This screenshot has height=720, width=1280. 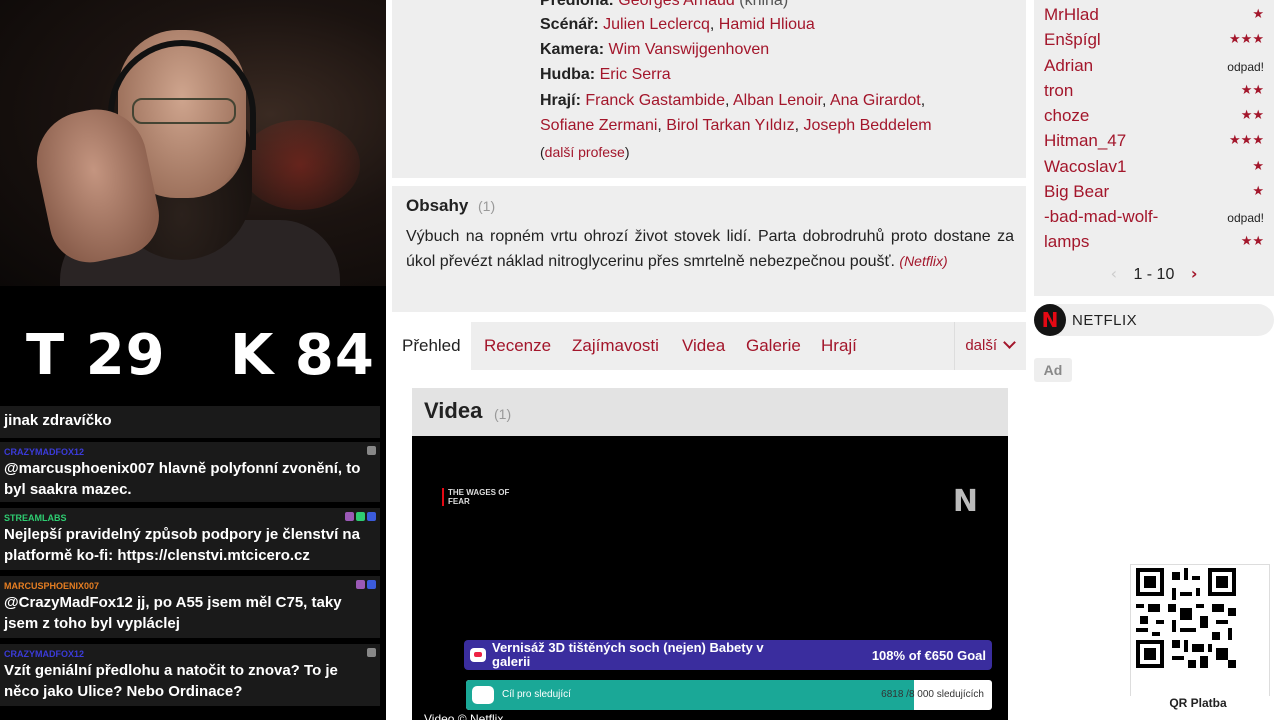 What do you see at coordinates (688, 49) in the screenshot?
I see `person-link: Wim Vanswijgenhoven` at bounding box center [688, 49].